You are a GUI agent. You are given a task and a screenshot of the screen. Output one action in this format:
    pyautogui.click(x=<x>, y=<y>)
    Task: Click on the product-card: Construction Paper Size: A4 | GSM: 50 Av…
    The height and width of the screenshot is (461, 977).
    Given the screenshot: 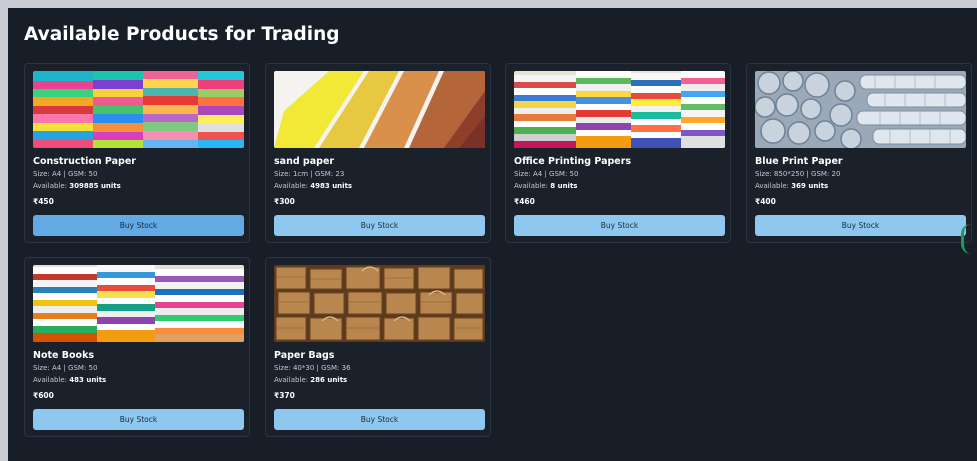 What is the action you would take?
    pyautogui.click(x=137, y=153)
    